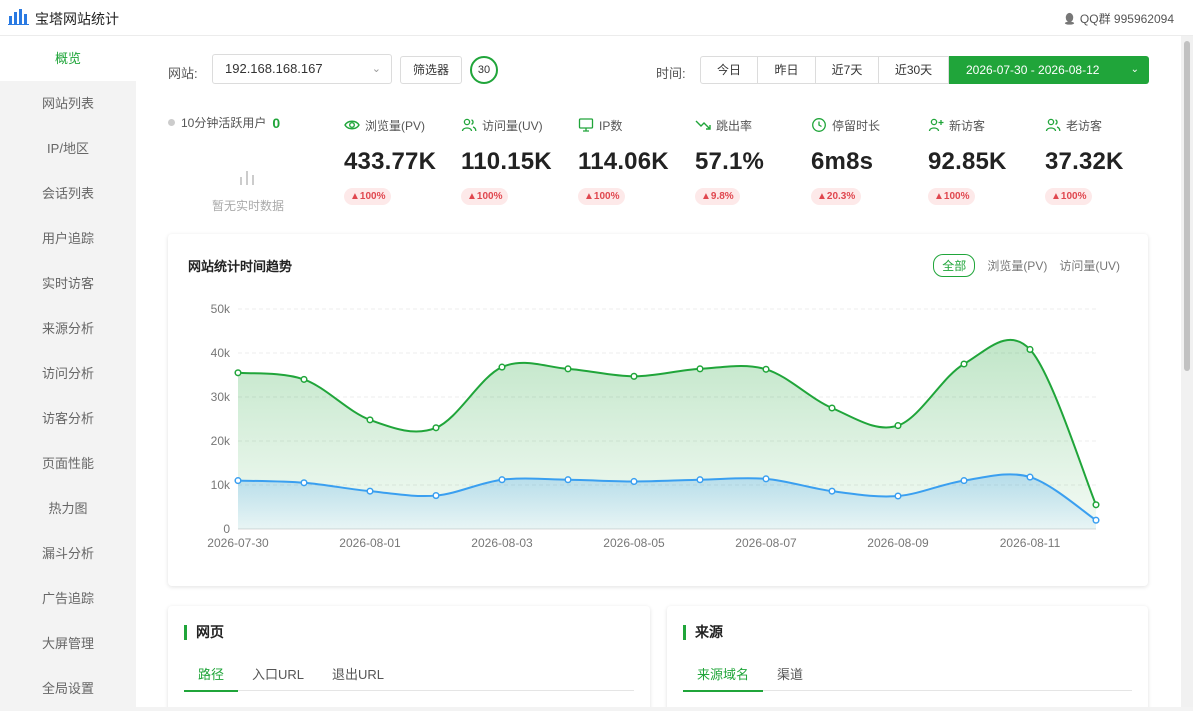 This screenshot has height=711, width=1193. What do you see at coordinates (68, 148) in the screenshot?
I see `sidebar-item-ip-region: IP/地区` at bounding box center [68, 148].